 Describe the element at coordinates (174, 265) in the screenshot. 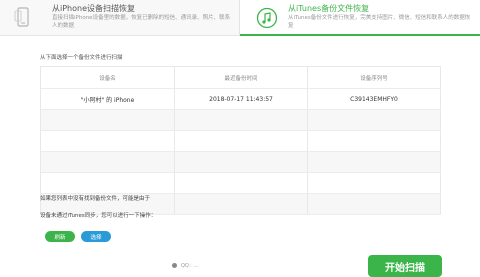

I see `qq-icon` at that location.